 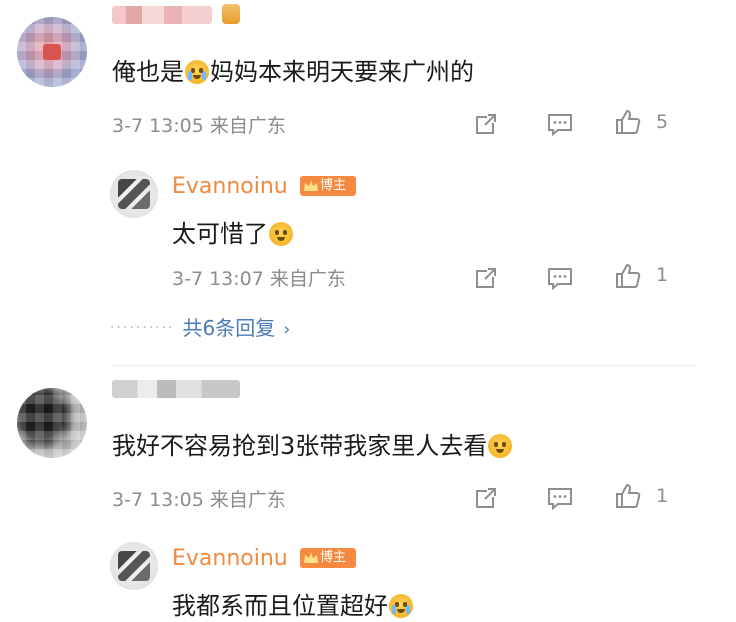 What do you see at coordinates (293, 603) in the screenshot?
I see `reply-text: 我都系而且位置超好` at bounding box center [293, 603].